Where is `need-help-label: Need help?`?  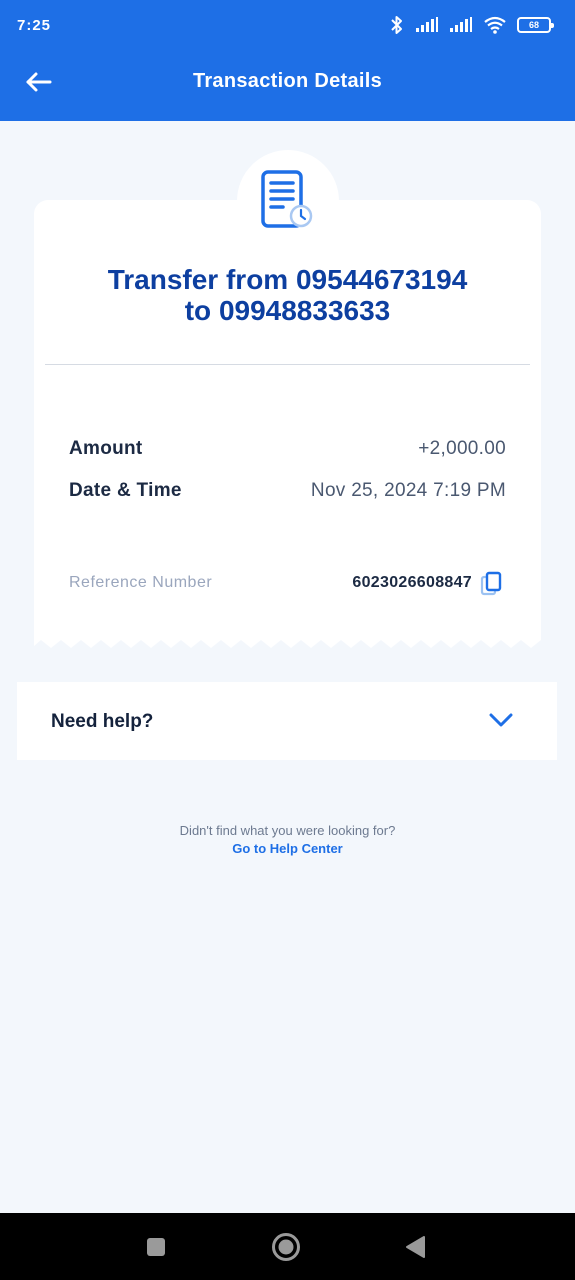 need-help-label: Need help? is located at coordinates (102, 721).